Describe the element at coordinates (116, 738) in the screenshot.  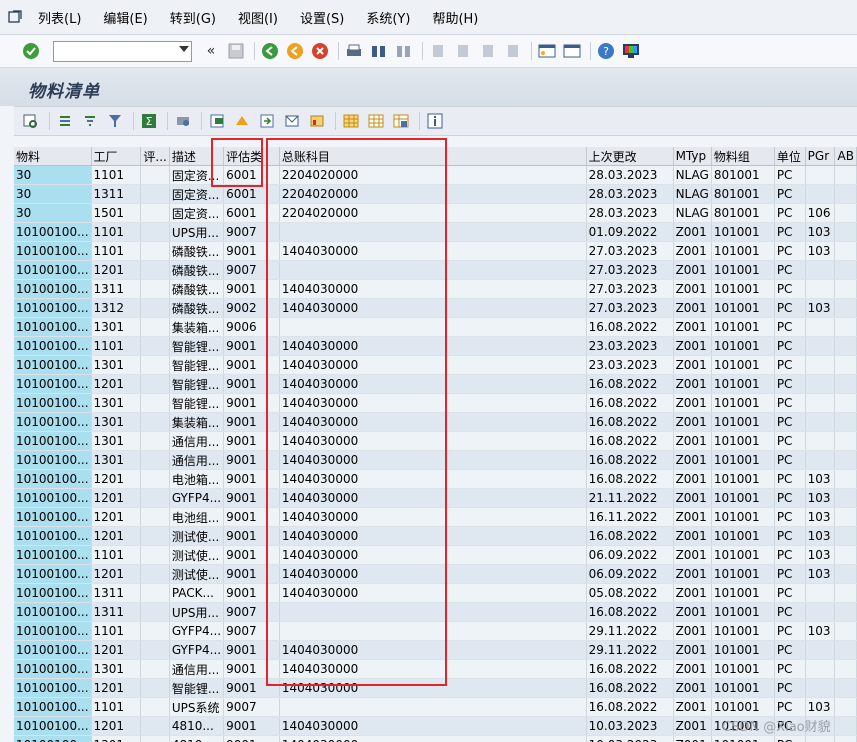
I see `table-cell: 1301` at that location.